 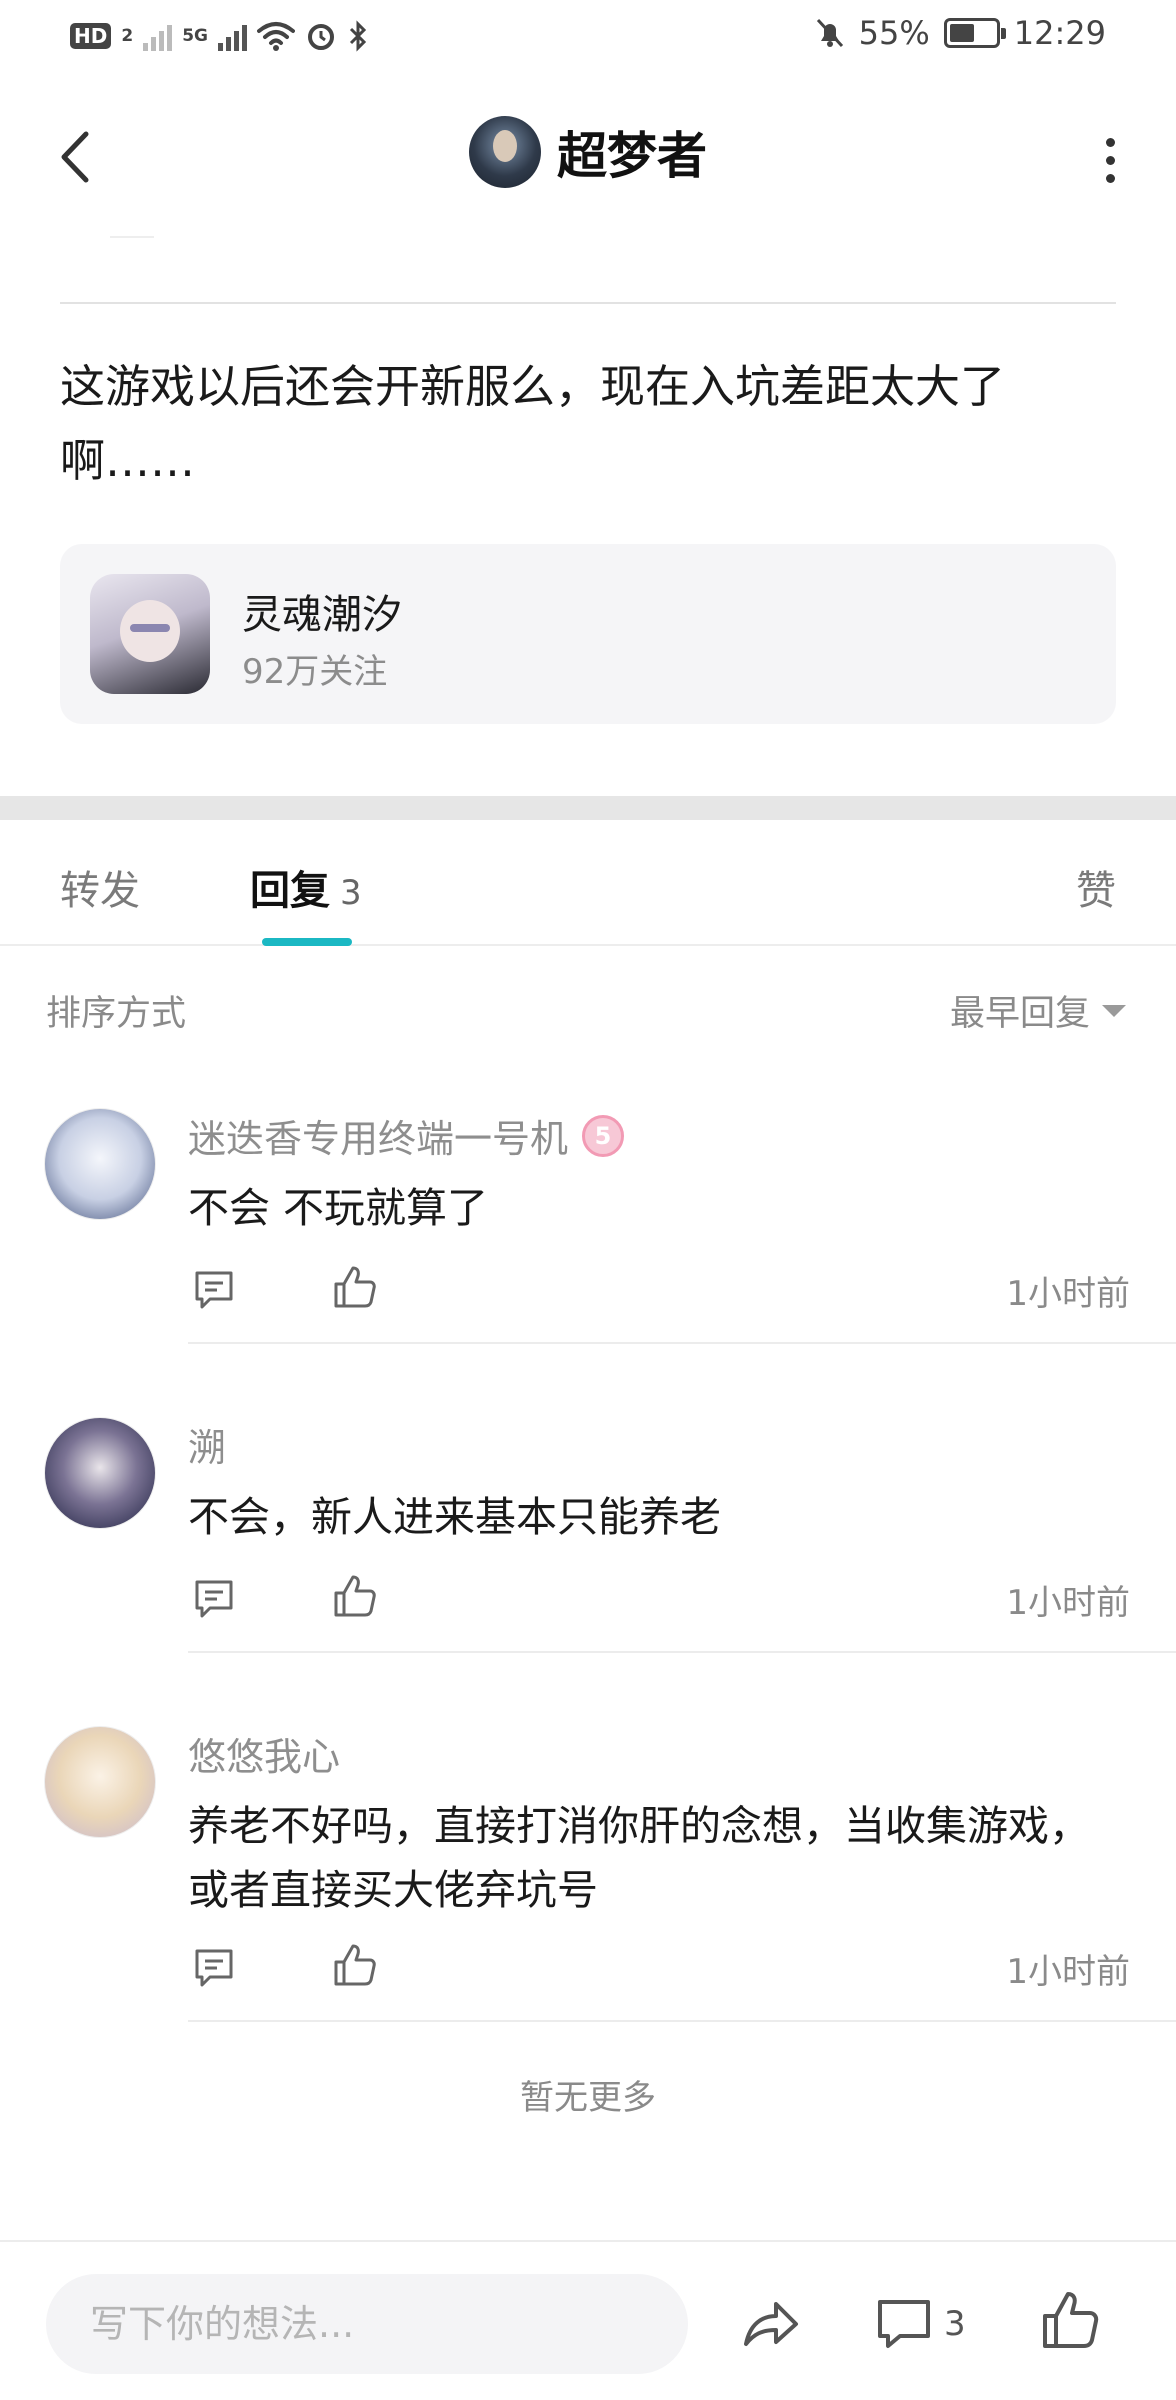 What do you see at coordinates (264, 1757) in the screenshot?
I see `comment-username: 悠悠我心` at bounding box center [264, 1757].